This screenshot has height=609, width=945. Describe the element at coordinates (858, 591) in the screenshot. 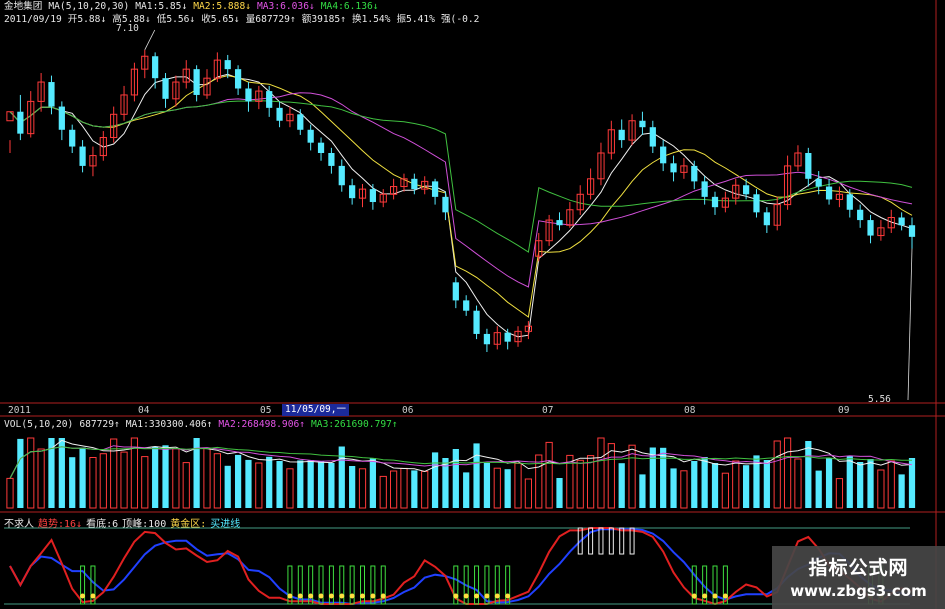

I see `watermark-url: www.zbgs3.com` at that location.